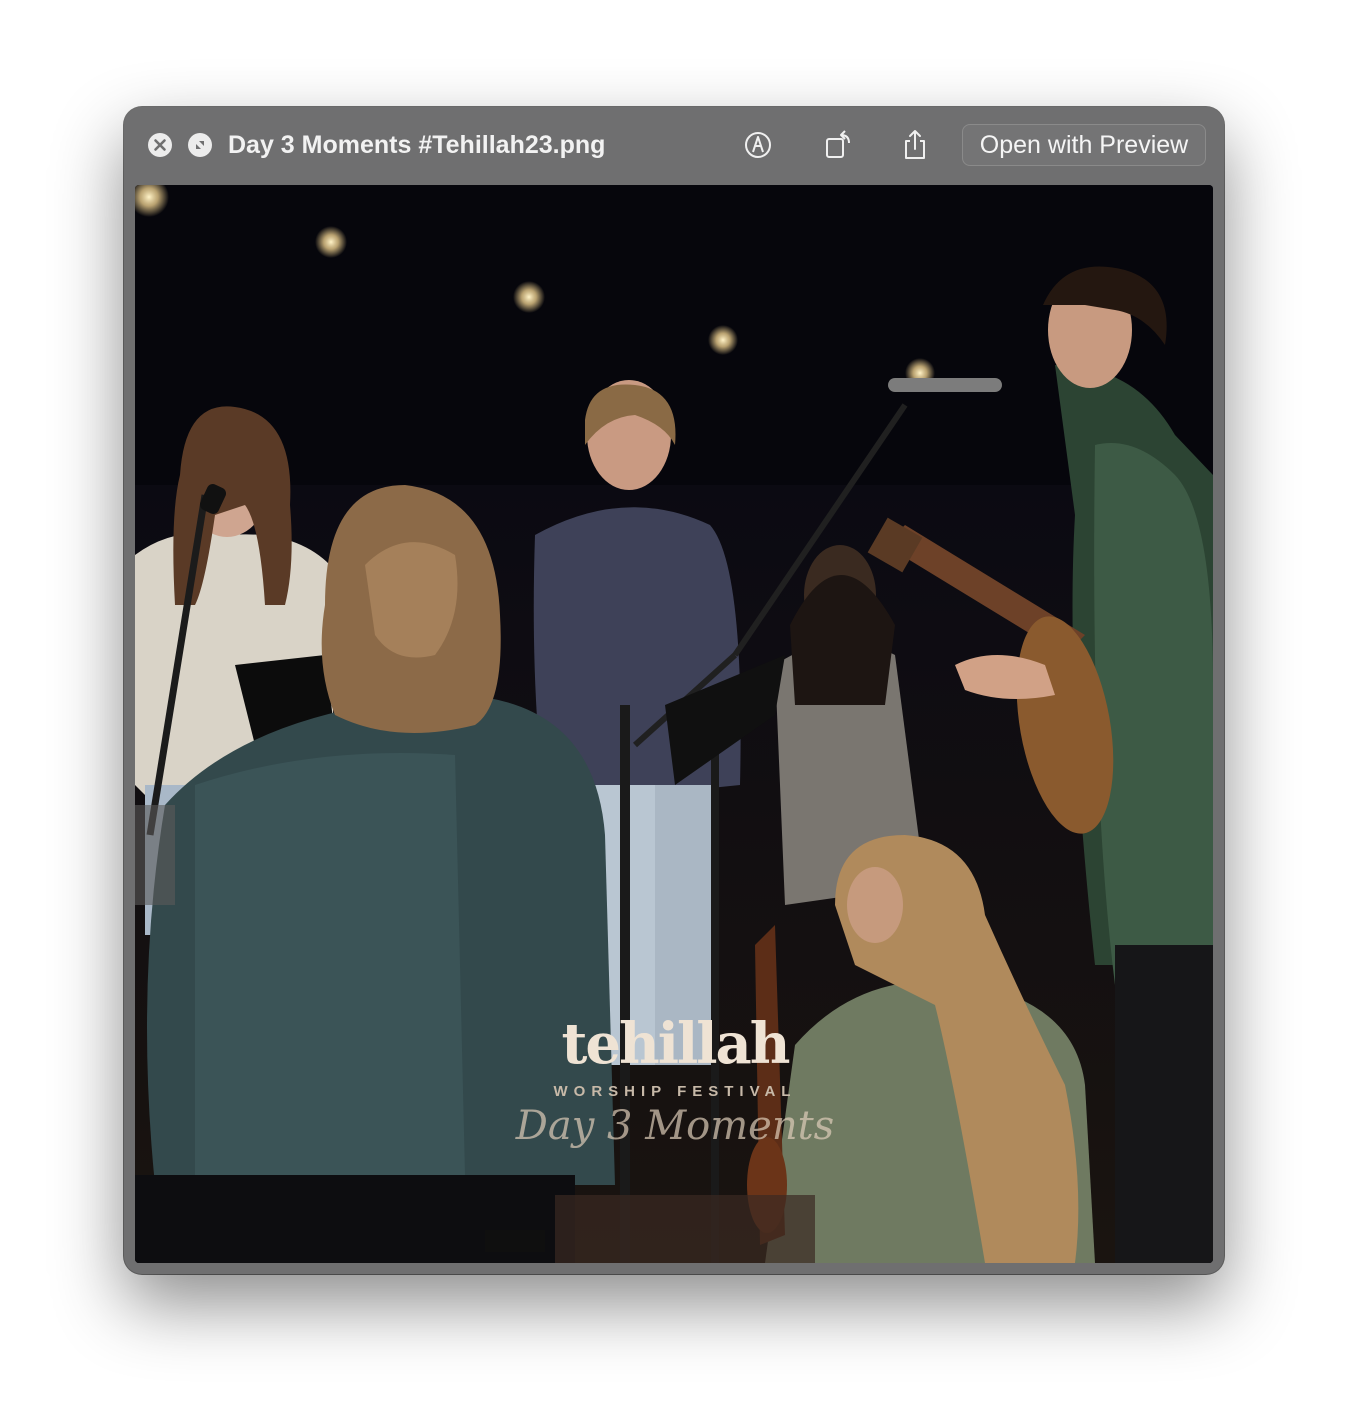  What do you see at coordinates (200, 145) in the screenshot?
I see `fullscreen-icon` at bounding box center [200, 145].